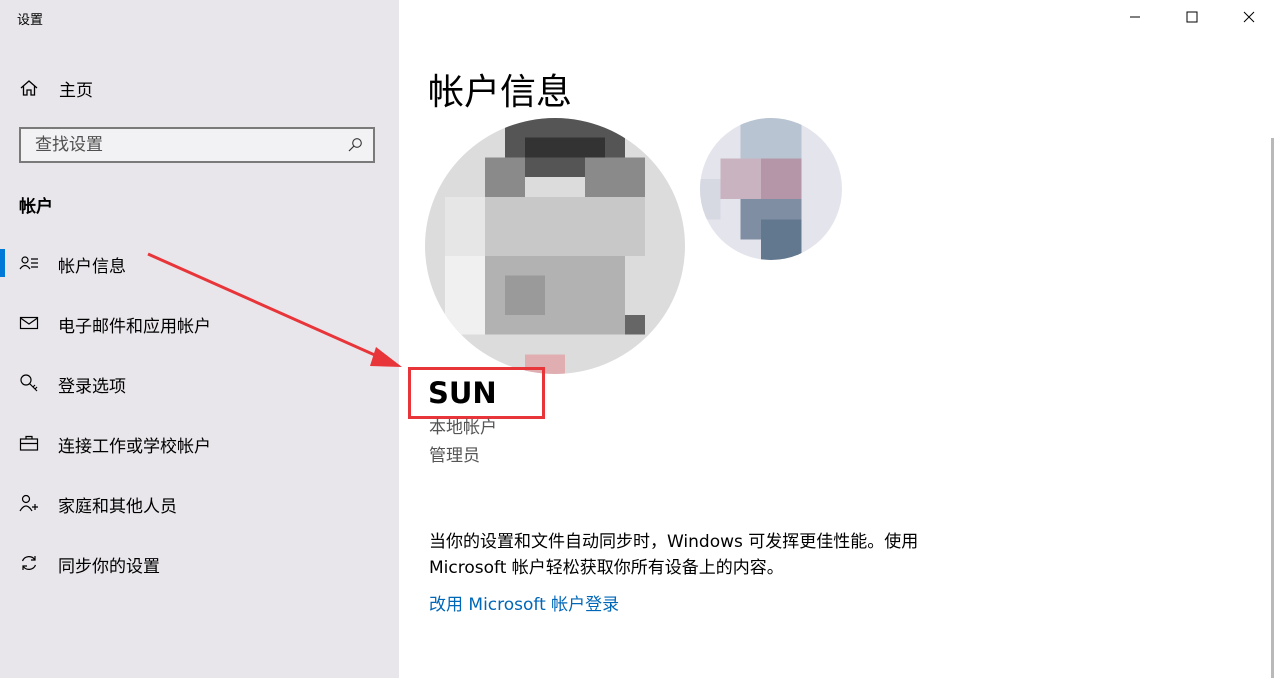  I want to click on user-name: SUN, so click(462, 393).